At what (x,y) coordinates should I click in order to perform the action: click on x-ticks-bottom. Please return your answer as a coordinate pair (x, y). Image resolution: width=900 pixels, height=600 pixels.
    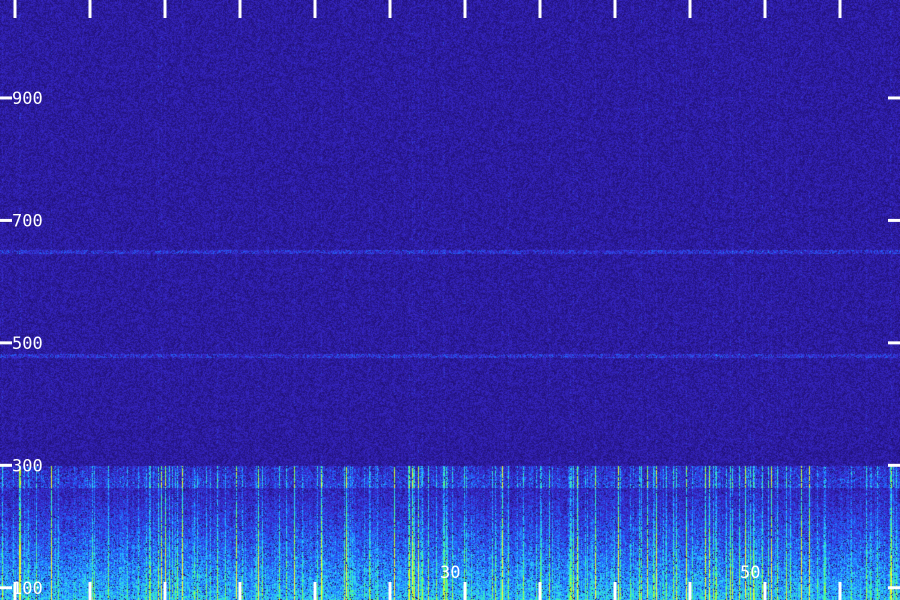
    Looking at the image, I should click on (427, 591).